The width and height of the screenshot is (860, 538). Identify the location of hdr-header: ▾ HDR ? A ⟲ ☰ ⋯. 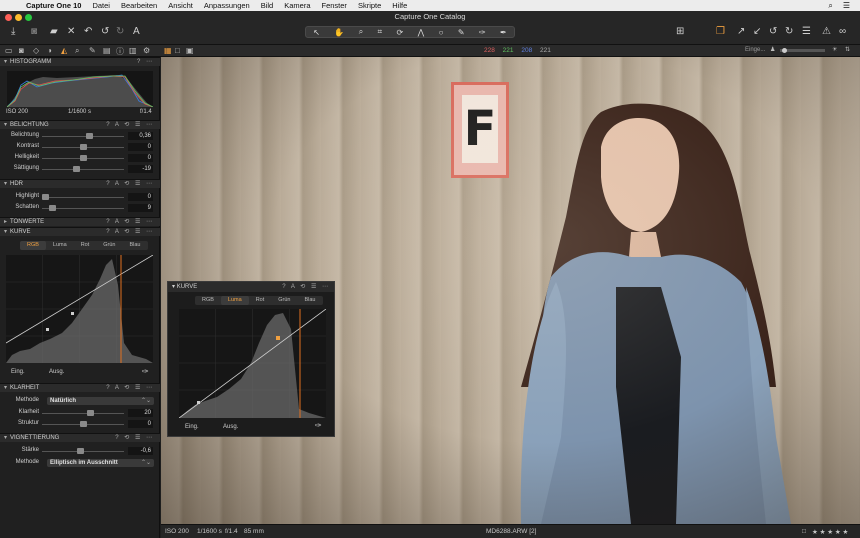
(80, 183).